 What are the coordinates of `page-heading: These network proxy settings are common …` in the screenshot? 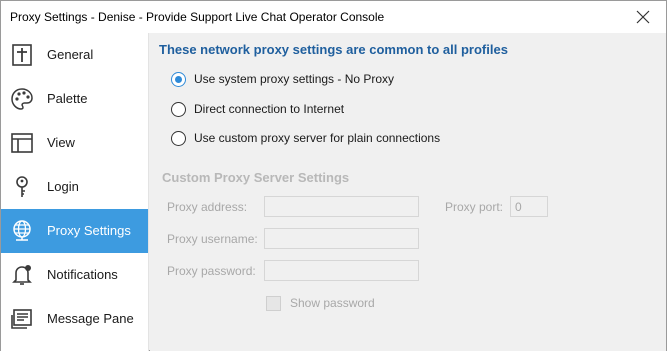 It's located at (333, 49).